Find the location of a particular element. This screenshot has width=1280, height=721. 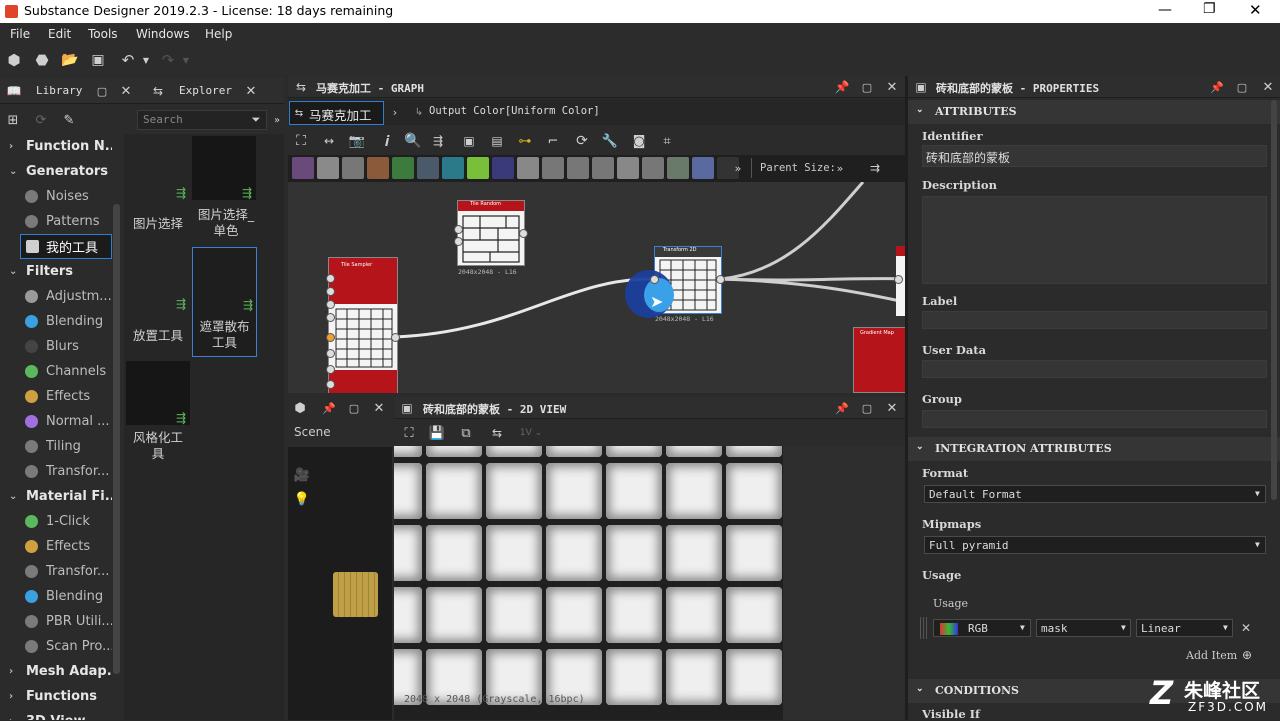

normal-icon is located at coordinates (678, 168).